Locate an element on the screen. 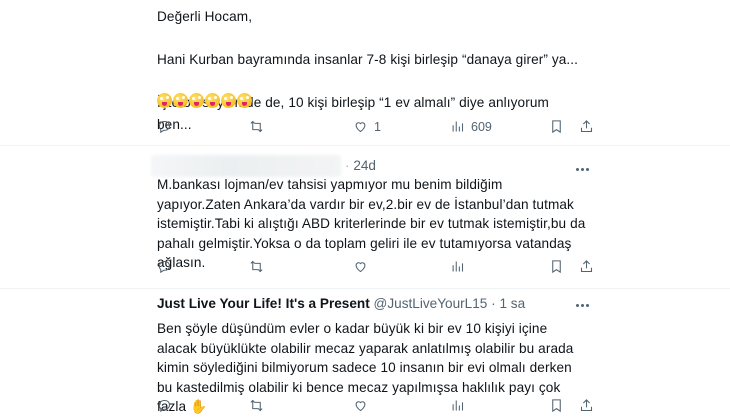 This screenshot has width=730, height=420. author-name: Just Live Your Life! It's a Present is located at coordinates (263, 303).